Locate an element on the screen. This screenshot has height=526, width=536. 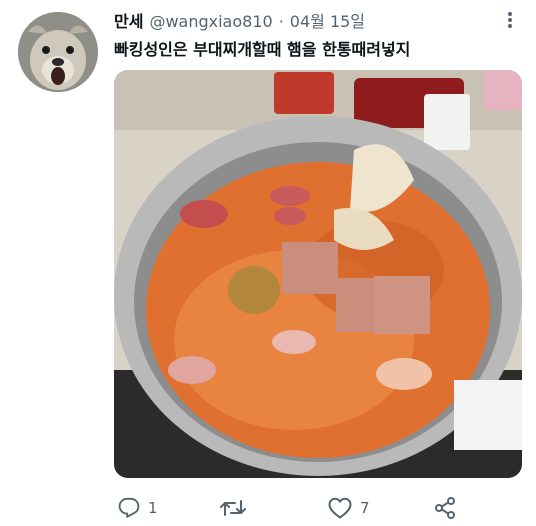
share-button is located at coordinates (445, 508).